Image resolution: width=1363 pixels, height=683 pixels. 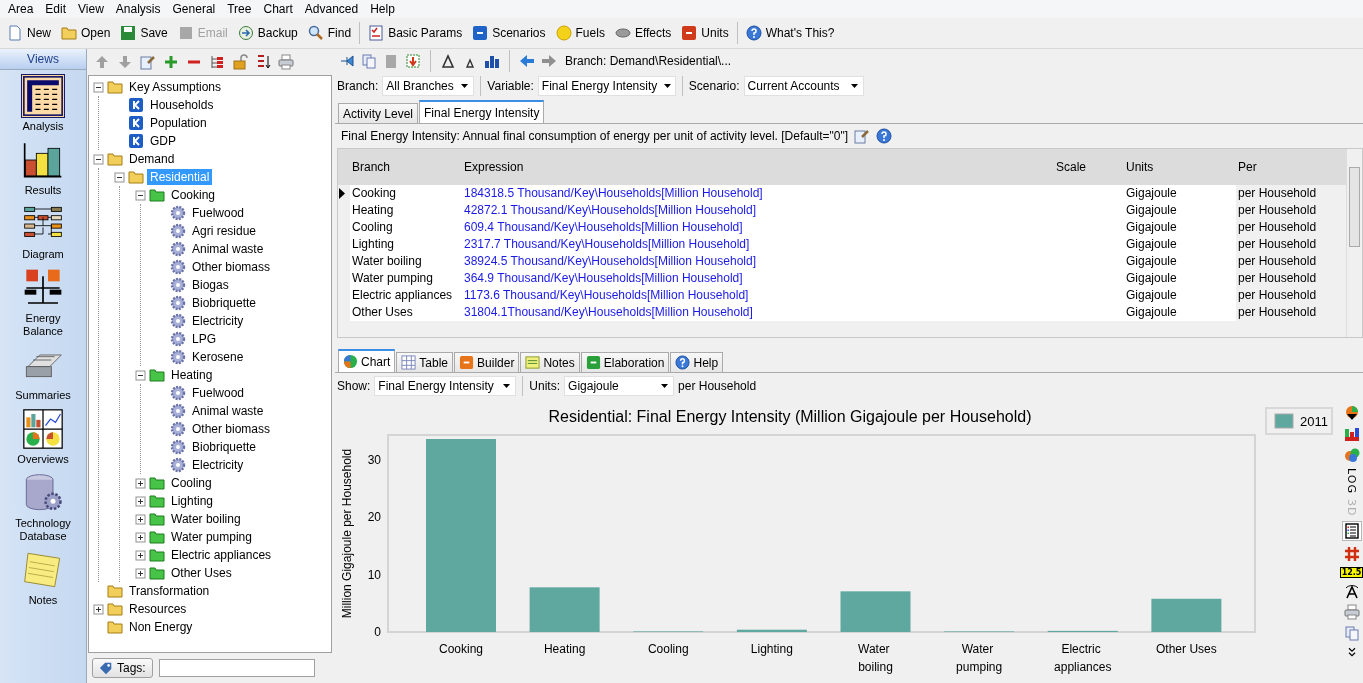 I want to click on dropdown: Final Energy Intensity, so click(x=606, y=86).